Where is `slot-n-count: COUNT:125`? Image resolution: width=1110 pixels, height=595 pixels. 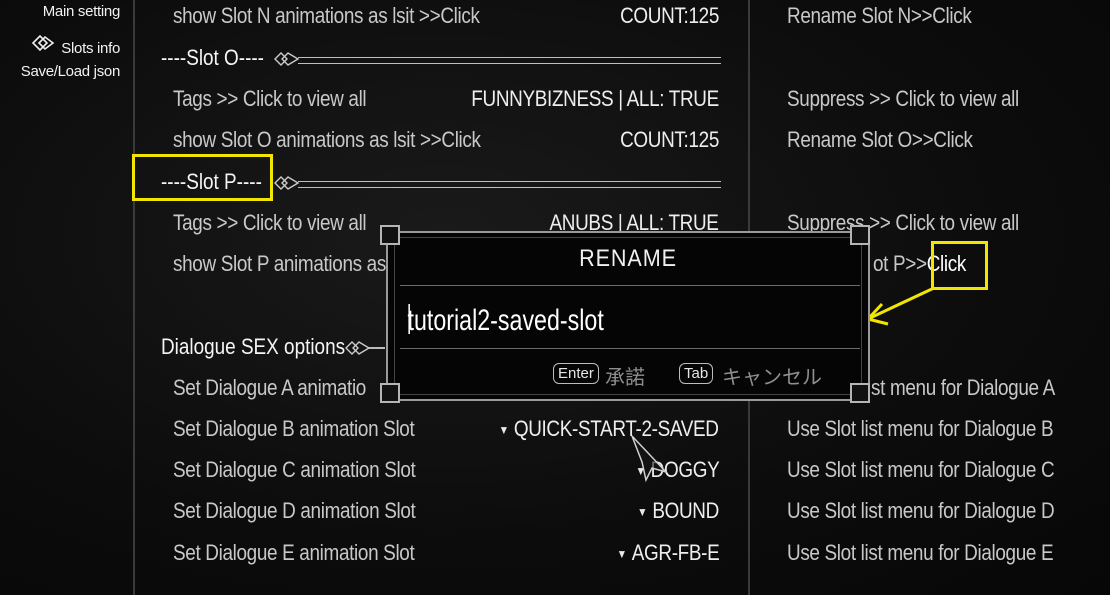
slot-n-count: COUNT:125 is located at coordinates (669, 15).